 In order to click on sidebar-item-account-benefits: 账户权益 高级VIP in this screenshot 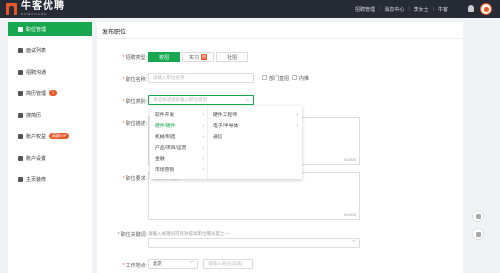, I will do `click(50, 136)`.